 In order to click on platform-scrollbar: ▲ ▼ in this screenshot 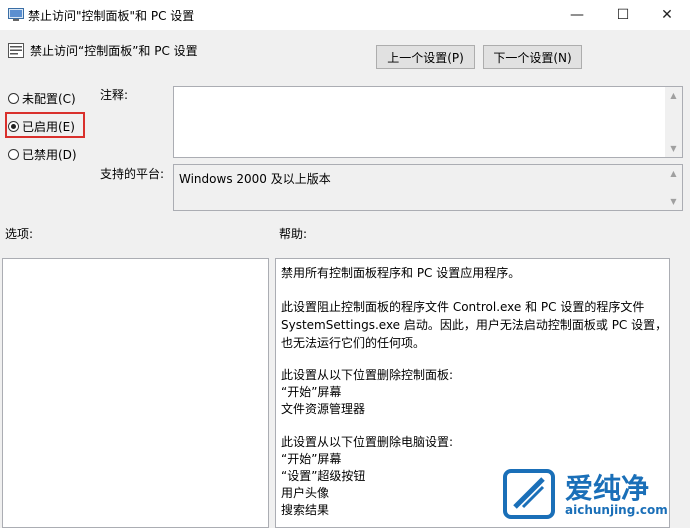, I will do `click(673, 187)`.